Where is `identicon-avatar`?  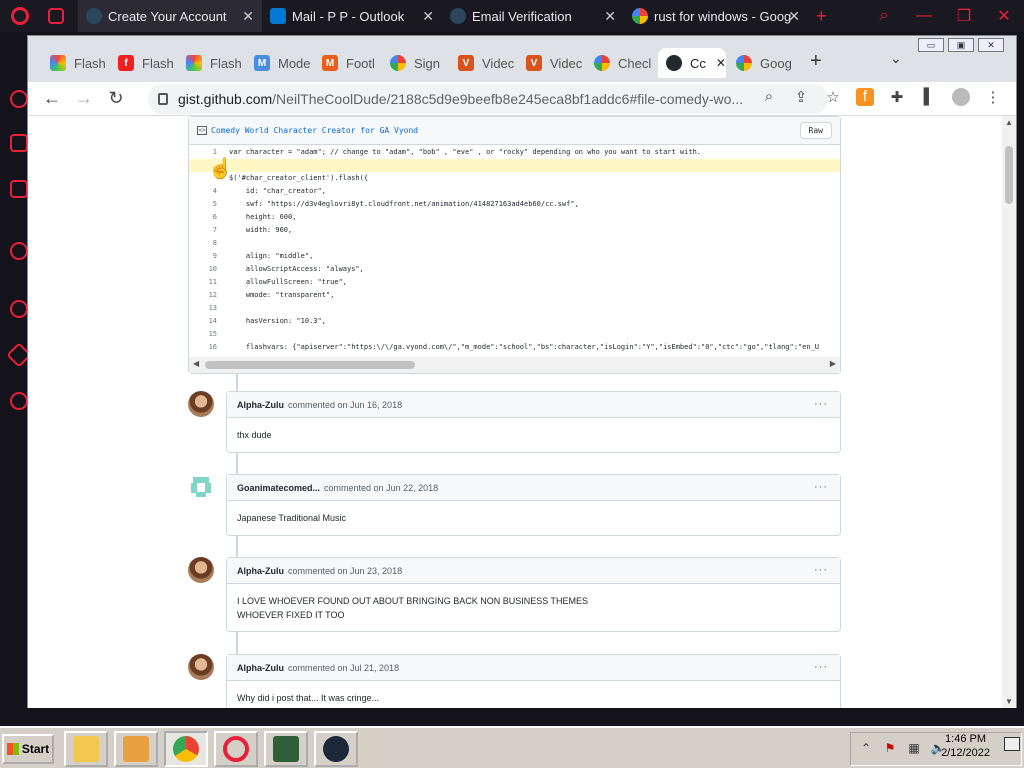
identicon-avatar is located at coordinates (201, 487).